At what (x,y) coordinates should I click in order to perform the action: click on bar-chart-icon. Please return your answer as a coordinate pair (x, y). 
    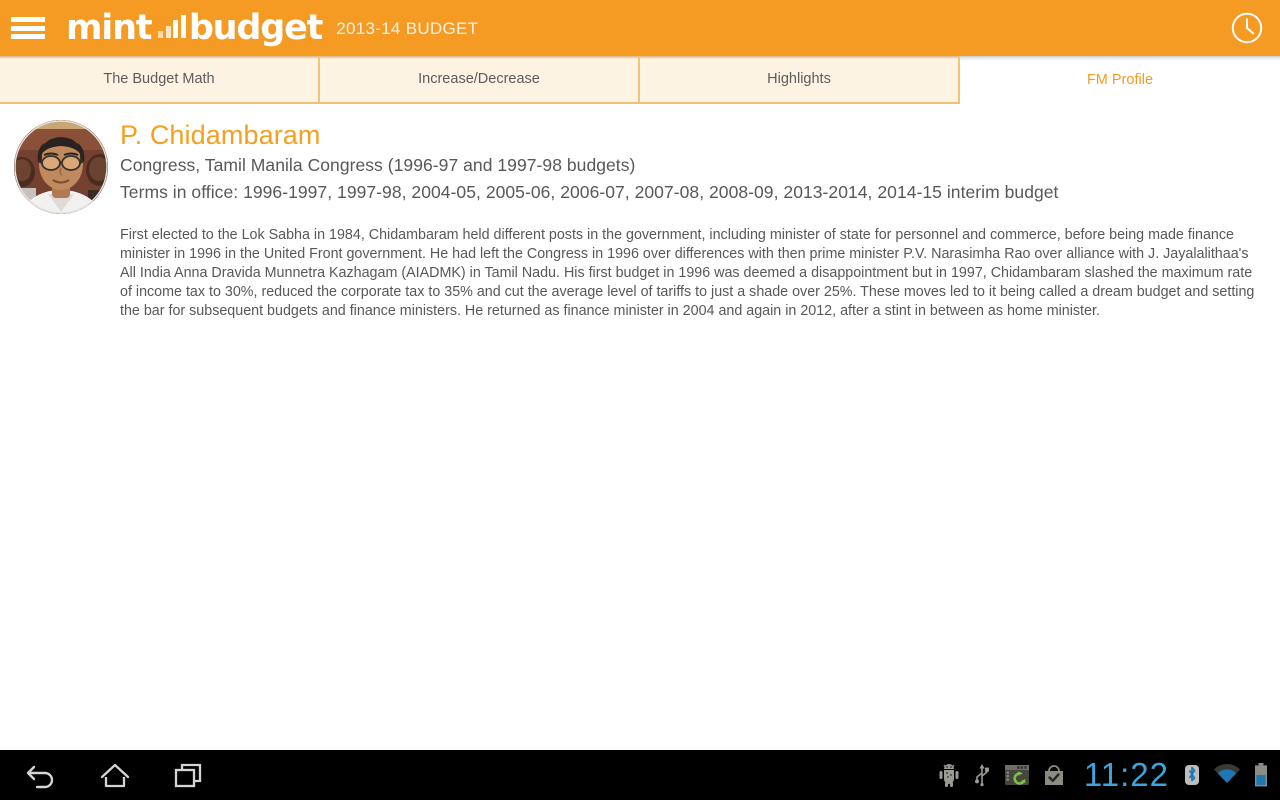
    Looking at the image, I should click on (172, 26).